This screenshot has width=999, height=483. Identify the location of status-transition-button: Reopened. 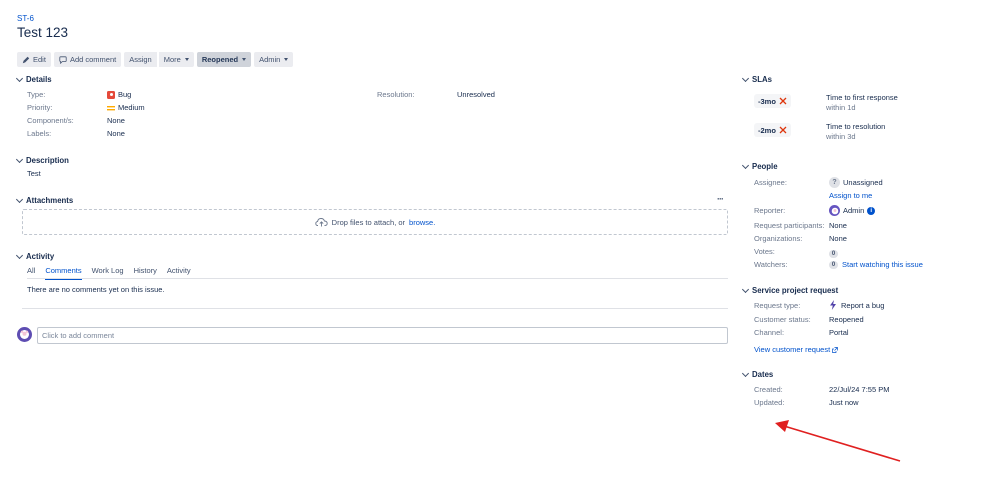
(224, 59).